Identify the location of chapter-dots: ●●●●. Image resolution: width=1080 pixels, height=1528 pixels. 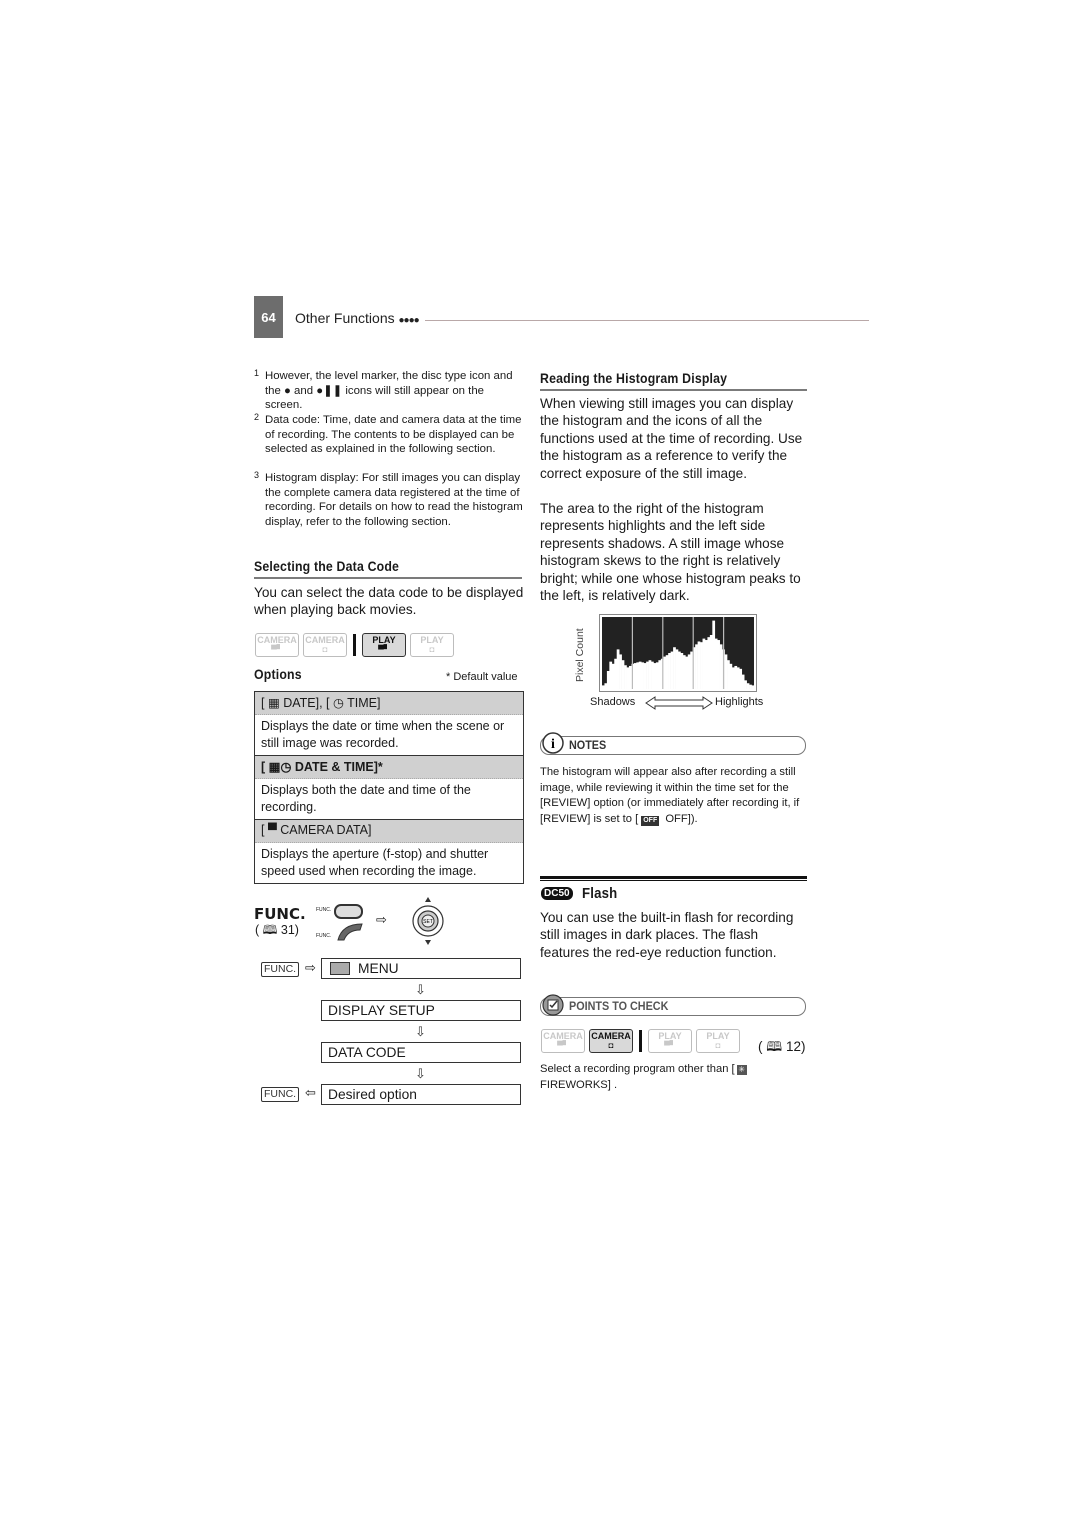
(409, 320).